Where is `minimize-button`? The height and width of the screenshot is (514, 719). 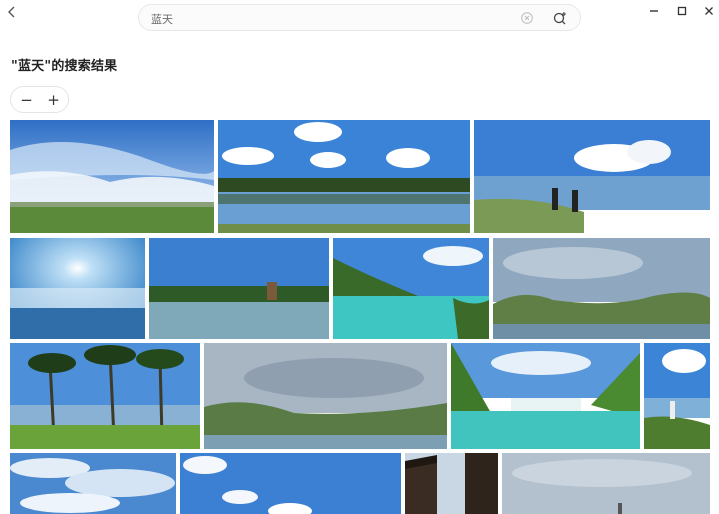
minimize-button is located at coordinates (654, 11).